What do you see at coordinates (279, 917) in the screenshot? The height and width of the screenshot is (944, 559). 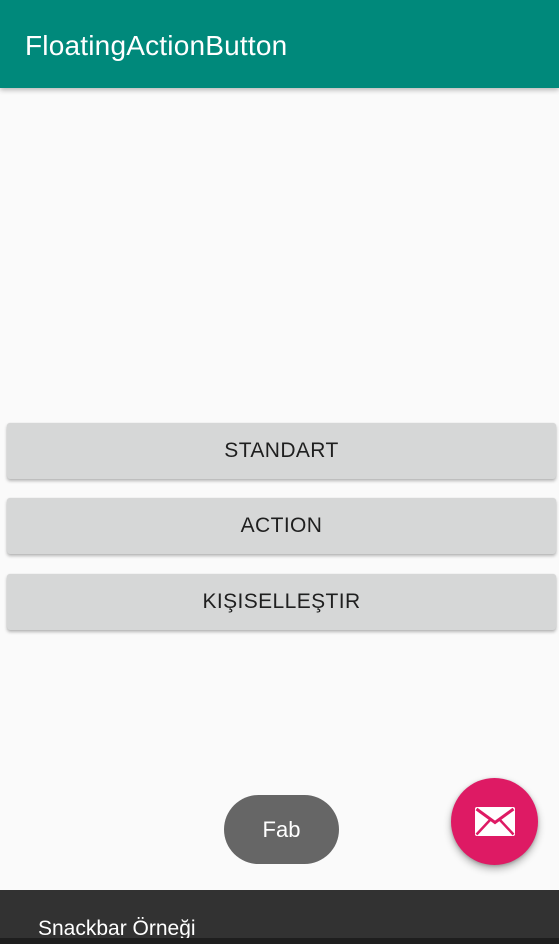 I see `snackbar: Snackbar Örneği` at bounding box center [279, 917].